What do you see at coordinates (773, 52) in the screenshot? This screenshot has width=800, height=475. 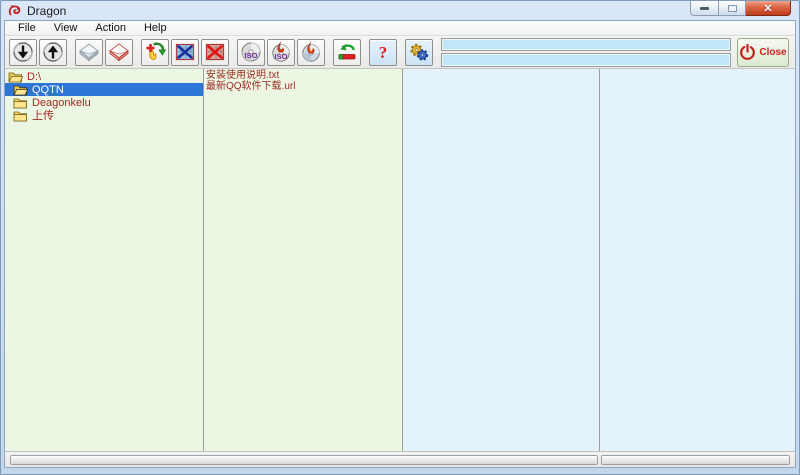 I see `close-button-label: Close` at bounding box center [773, 52].